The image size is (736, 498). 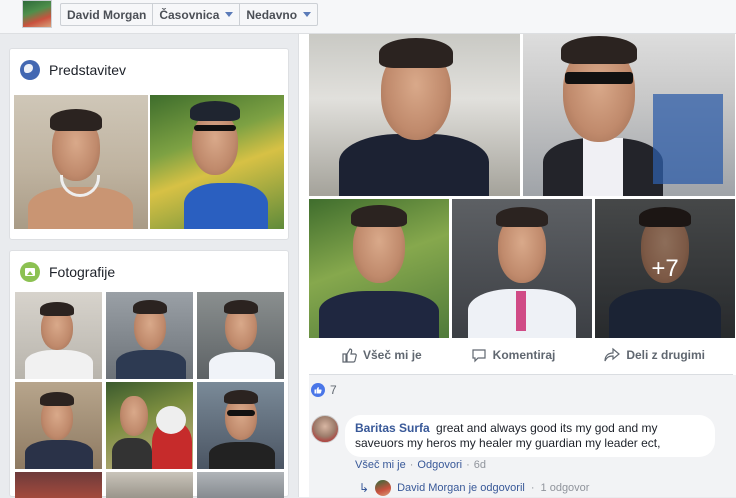 What do you see at coordinates (612, 354) in the screenshot?
I see `share-icon` at bounding box center [612, 354].